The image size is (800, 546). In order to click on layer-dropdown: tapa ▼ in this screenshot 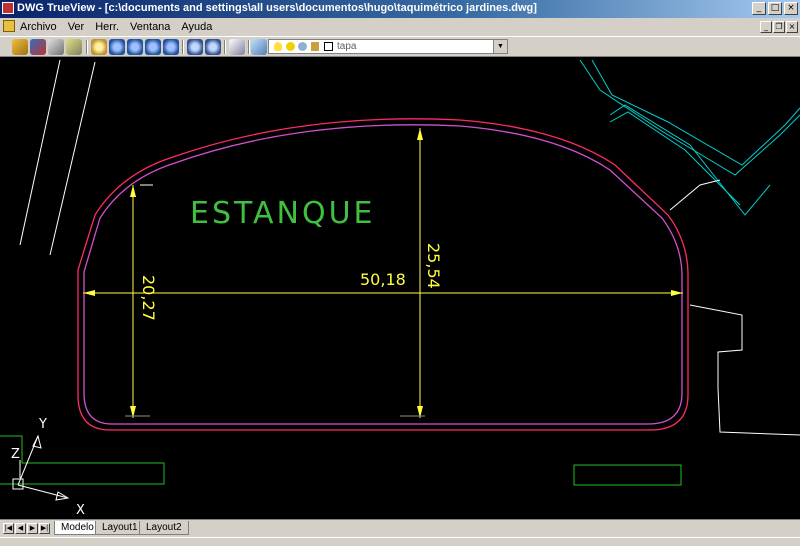, I will do `click(388, 46)`.